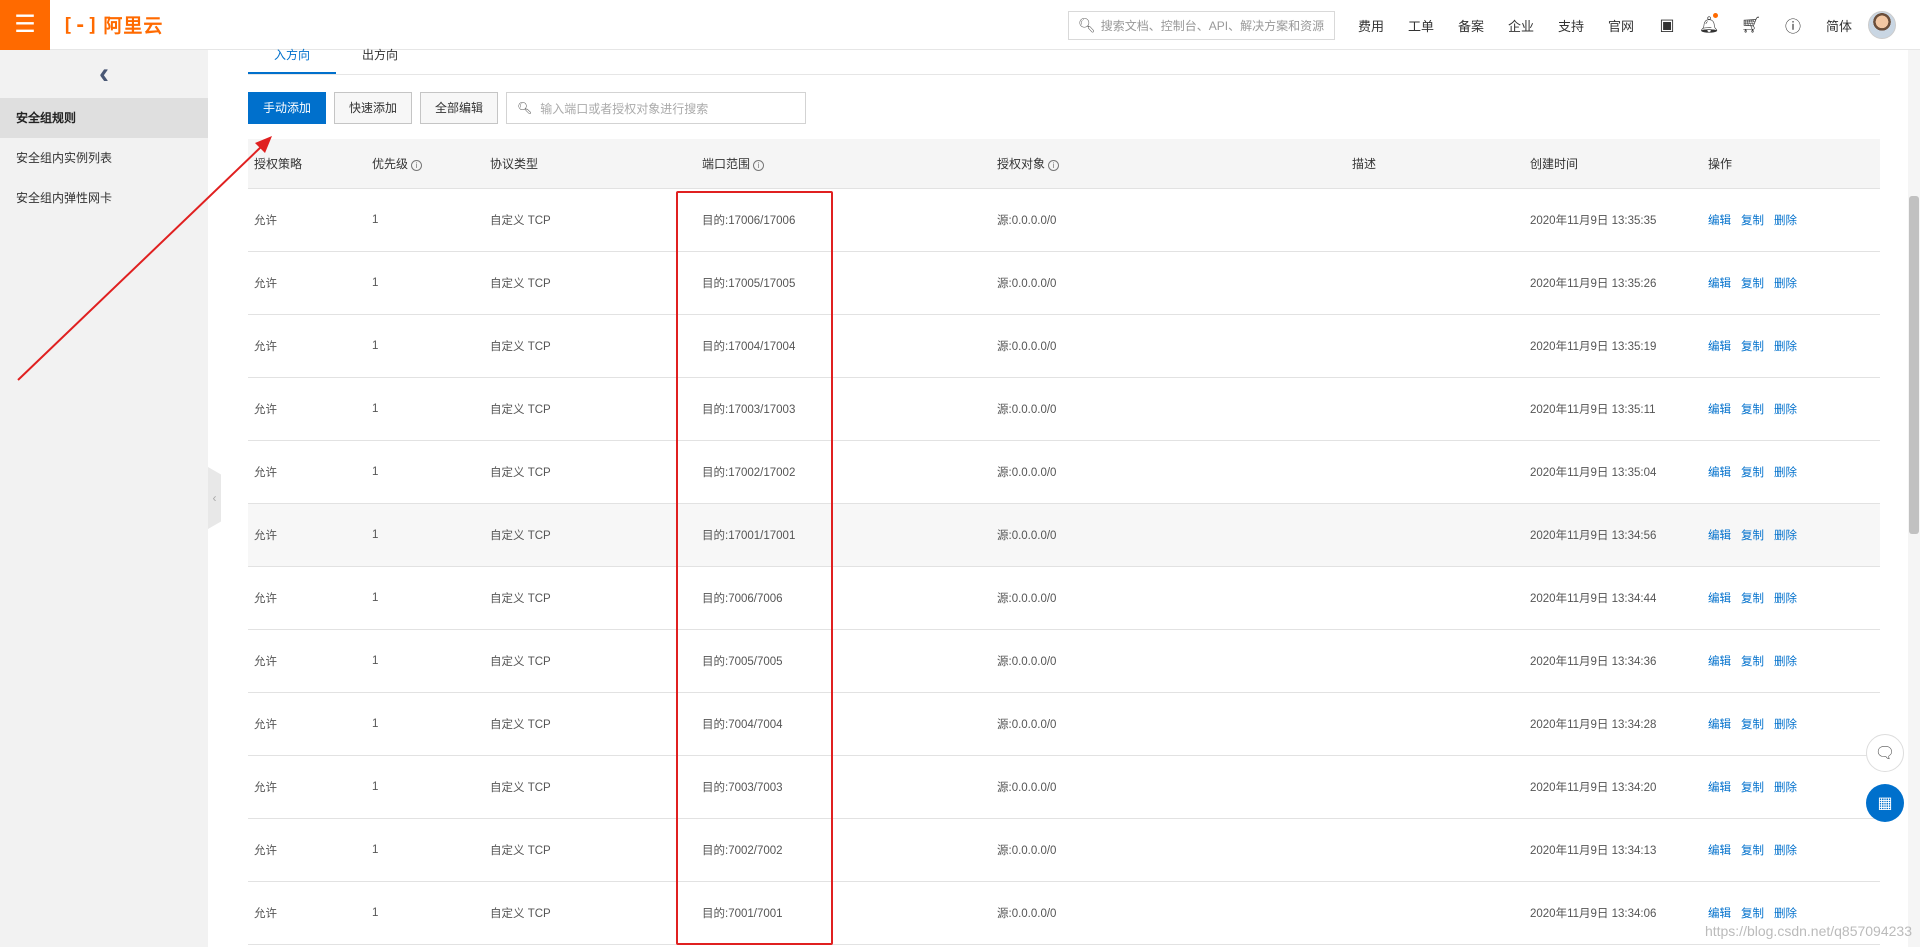  What do you see at coordinates (742, 725) in the screenshot?
I see `cell-port: 目的:7004/7004` at bounding box center [742, 725].